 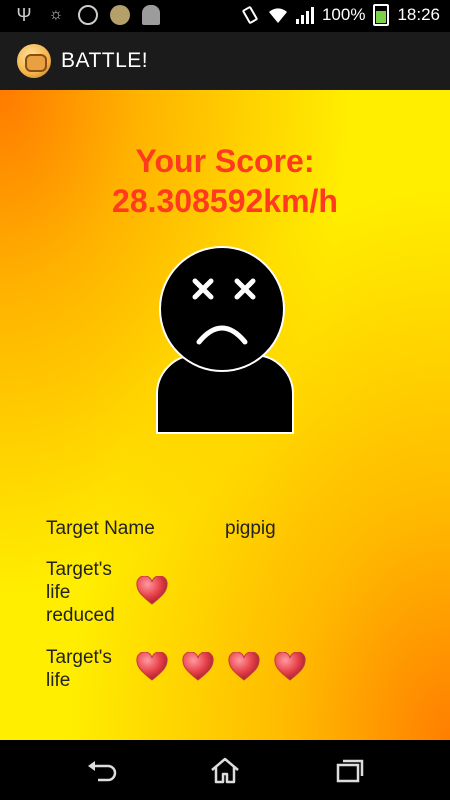 What do you see at coordinates (225, 16) in the screenshot?
I see `status-bar: Ψ ☼ 100% 18:26` at bounding box center [225, 16].